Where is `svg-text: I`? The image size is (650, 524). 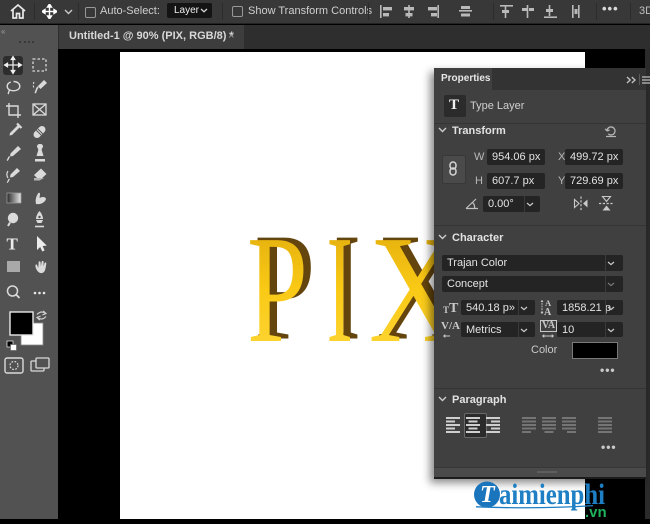
svg-text: I is located at coordinates (340, 290).